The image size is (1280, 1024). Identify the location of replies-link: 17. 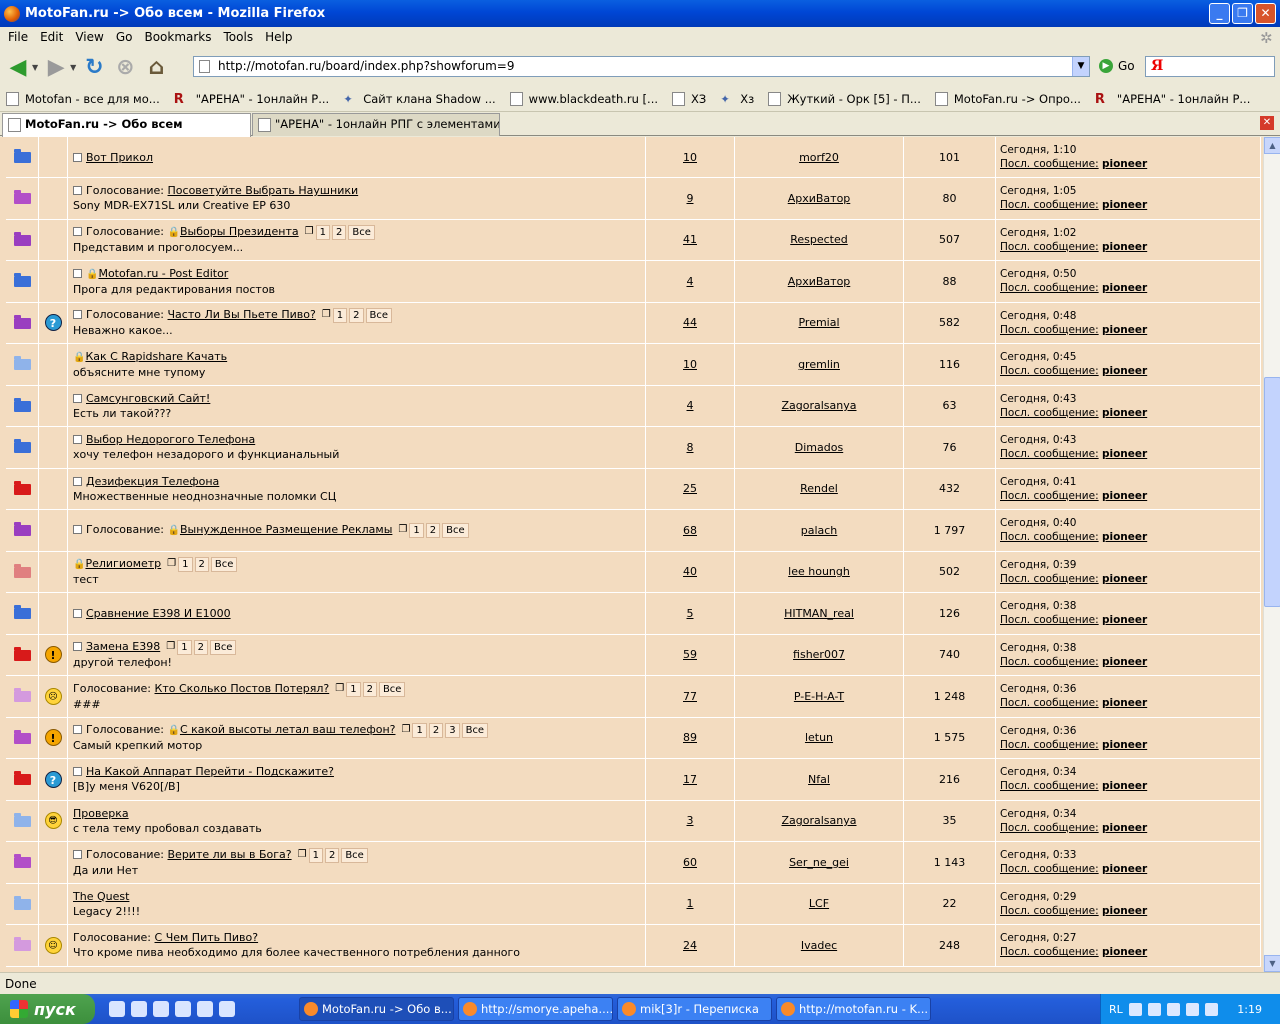
(690, 779).